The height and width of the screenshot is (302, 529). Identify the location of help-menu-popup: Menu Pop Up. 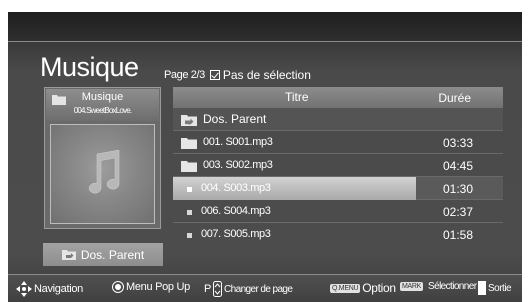
(151, 287).